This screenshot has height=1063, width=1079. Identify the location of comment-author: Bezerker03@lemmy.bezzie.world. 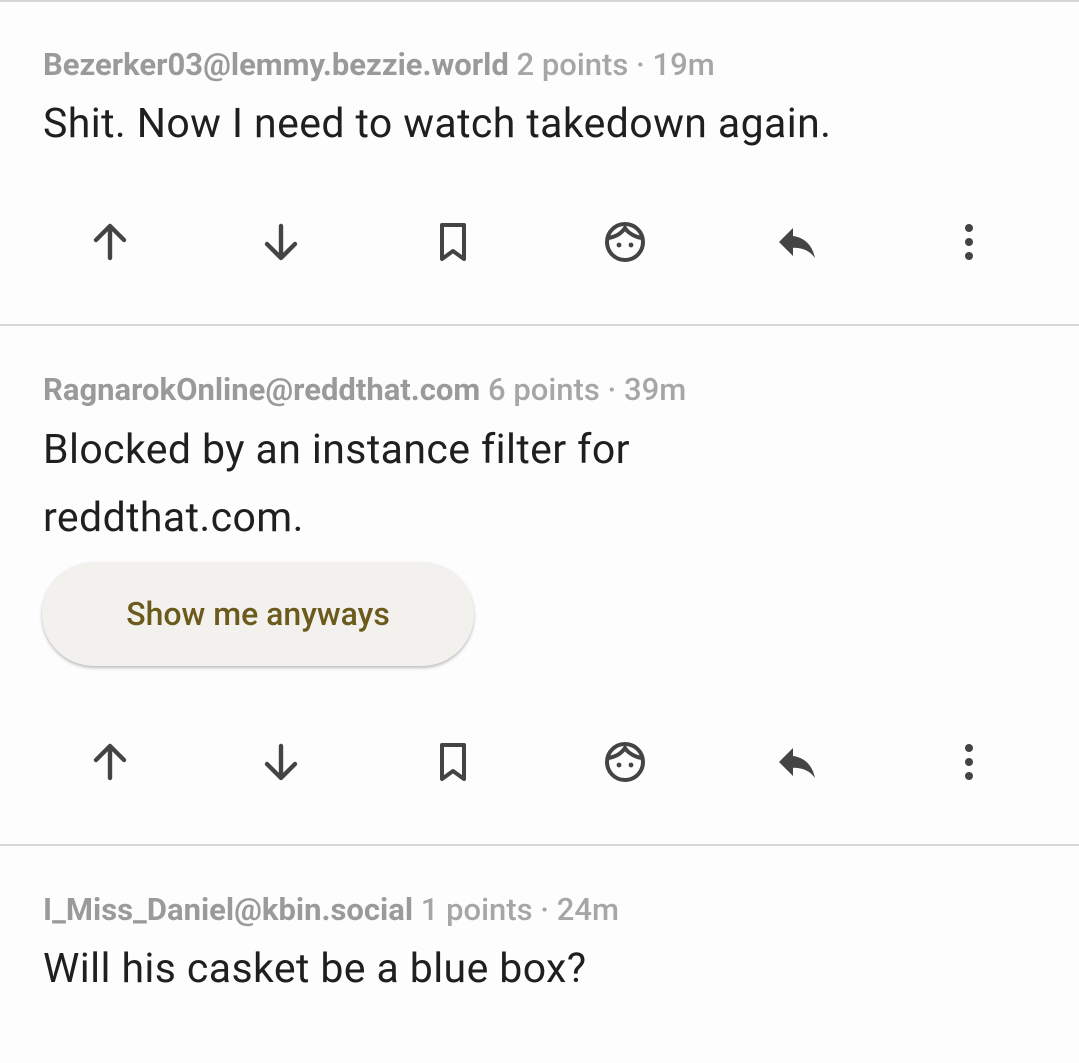
(276, 64).